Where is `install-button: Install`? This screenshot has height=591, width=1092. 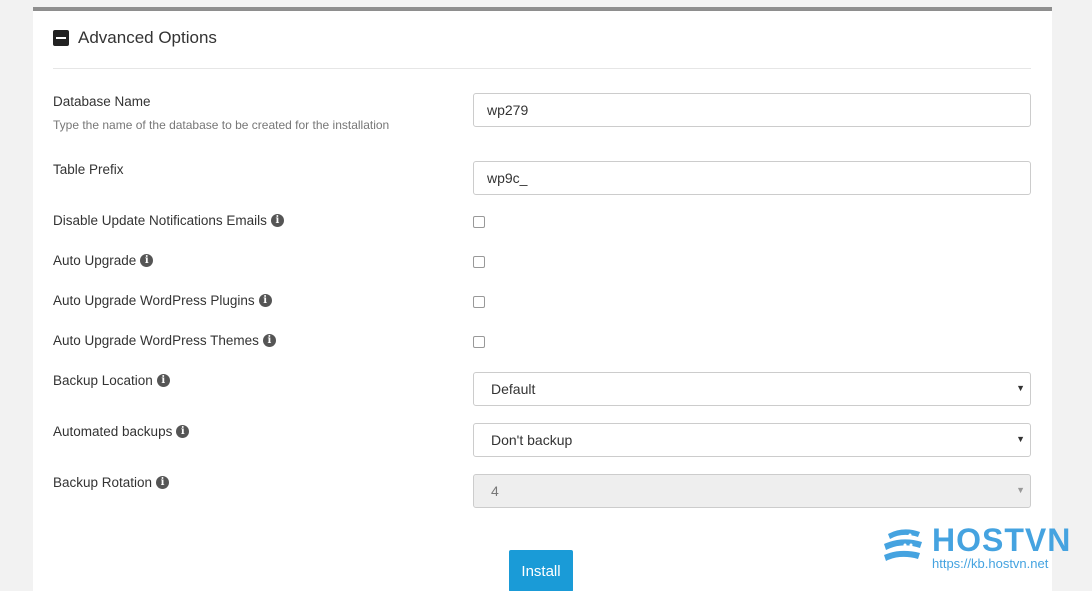 install-button: Install is located at coordinates (541, 570).